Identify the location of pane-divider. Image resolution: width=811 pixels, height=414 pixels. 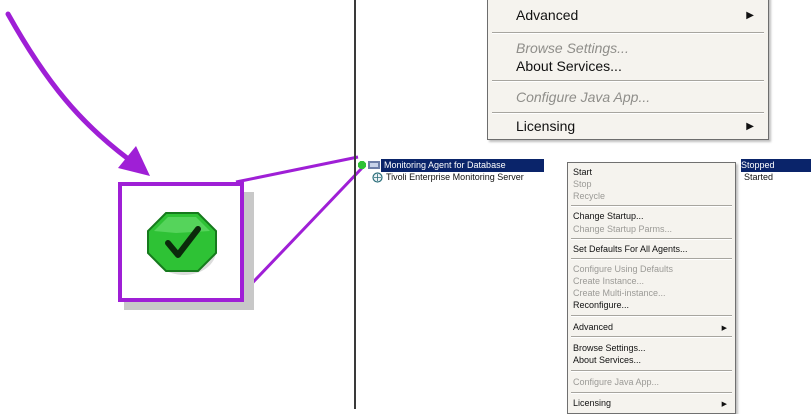
(355, 204).